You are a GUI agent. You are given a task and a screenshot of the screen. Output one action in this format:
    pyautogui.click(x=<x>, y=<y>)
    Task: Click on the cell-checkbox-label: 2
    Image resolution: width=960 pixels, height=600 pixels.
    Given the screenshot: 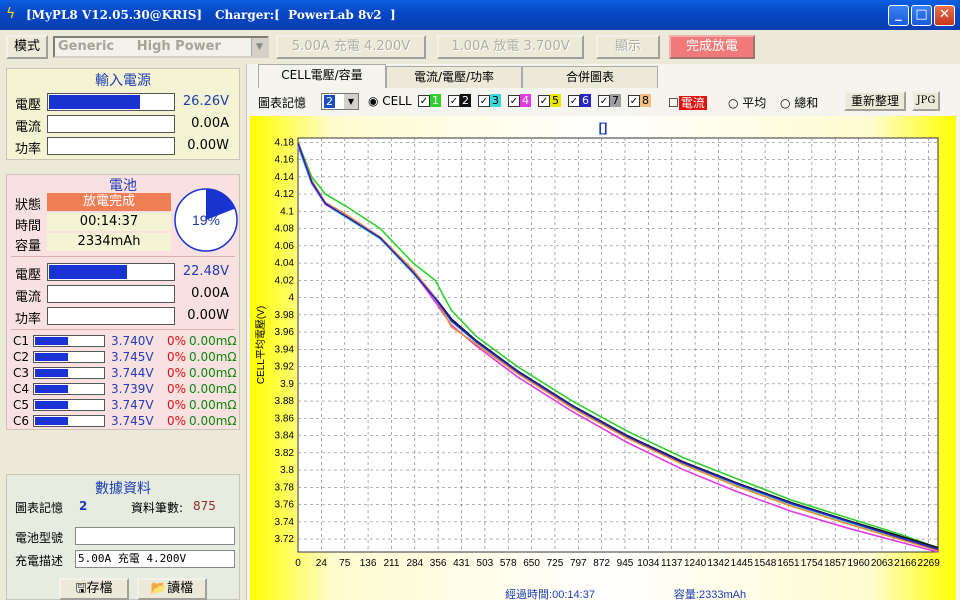 What is the action you would take?
    pyautogui.click(x=465, y=100)
    